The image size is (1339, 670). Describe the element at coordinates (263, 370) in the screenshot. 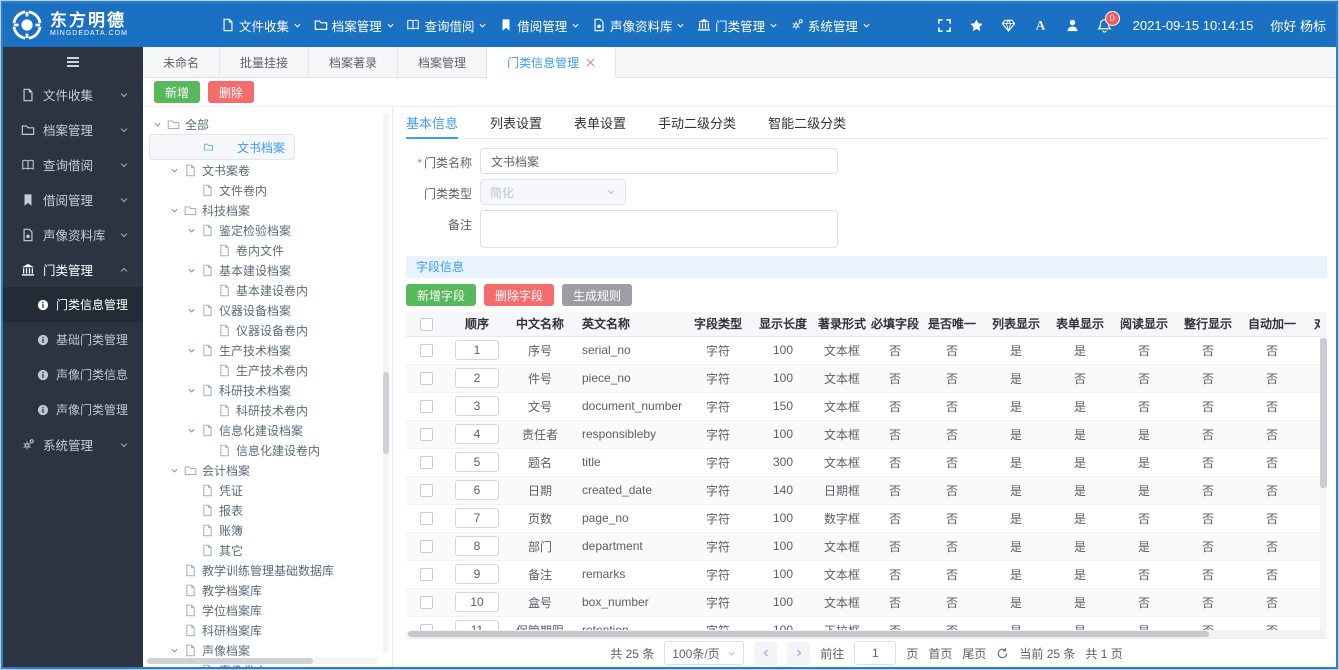

I see `tree-node: 生产技术卷内` at that location.